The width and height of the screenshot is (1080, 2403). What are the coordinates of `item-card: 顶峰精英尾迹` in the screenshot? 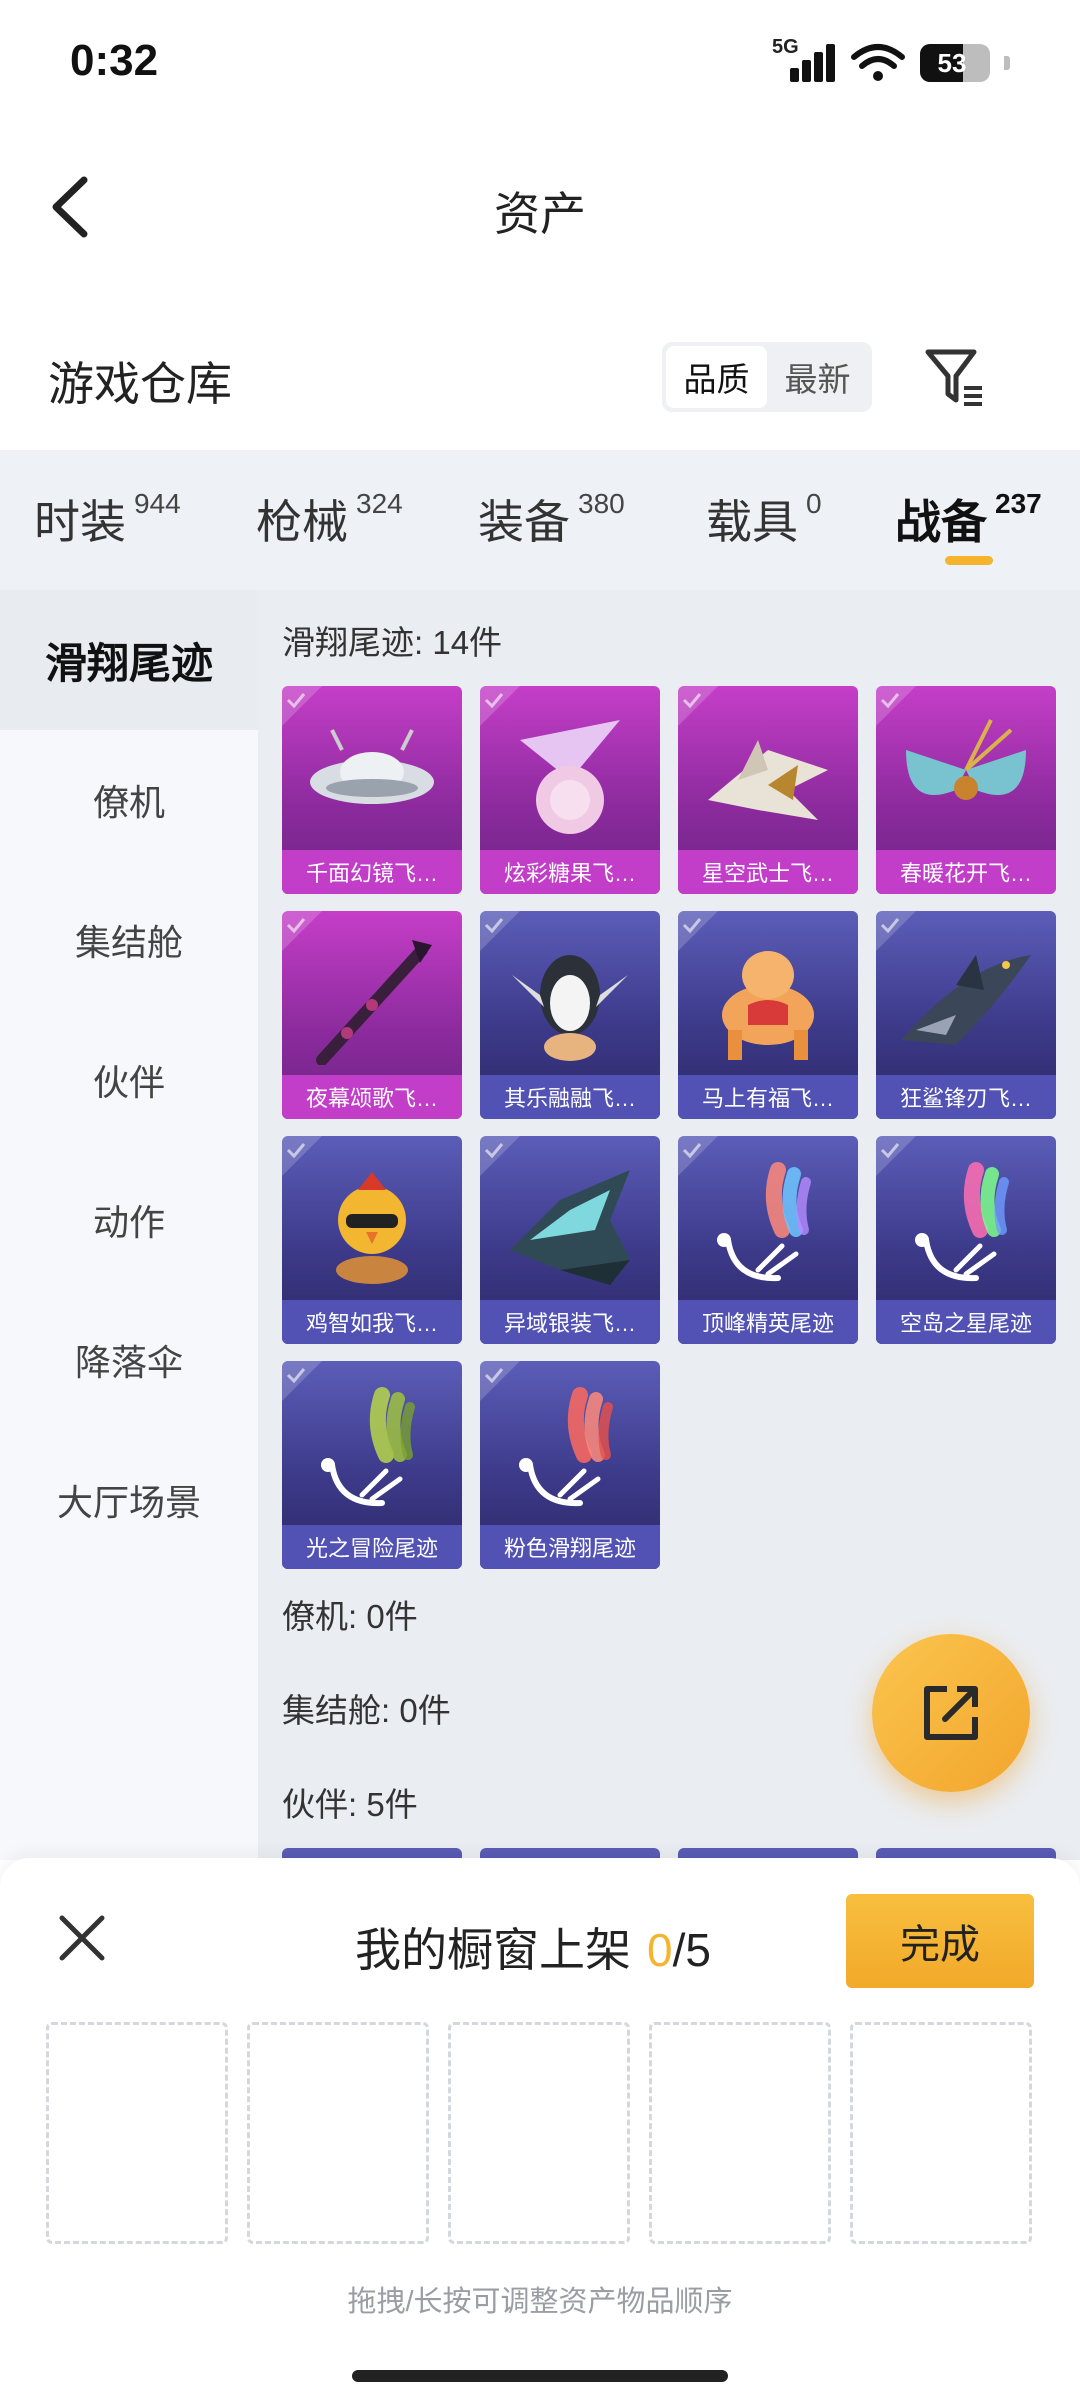 It's located at (768, 1240).